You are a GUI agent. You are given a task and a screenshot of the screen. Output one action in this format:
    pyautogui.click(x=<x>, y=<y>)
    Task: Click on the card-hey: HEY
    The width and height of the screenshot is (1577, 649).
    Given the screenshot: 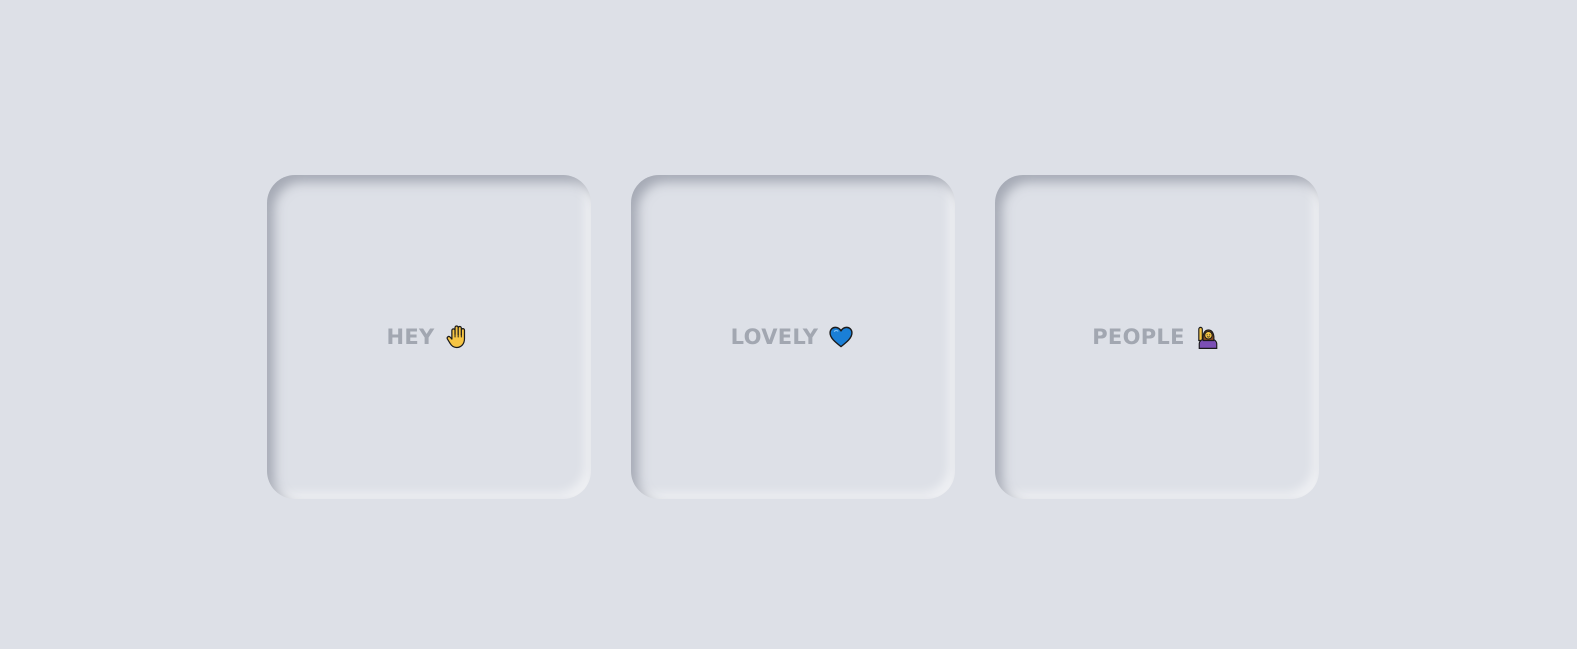 What is the action you would take?
    pyautogui.click(x=429, y=337)
    